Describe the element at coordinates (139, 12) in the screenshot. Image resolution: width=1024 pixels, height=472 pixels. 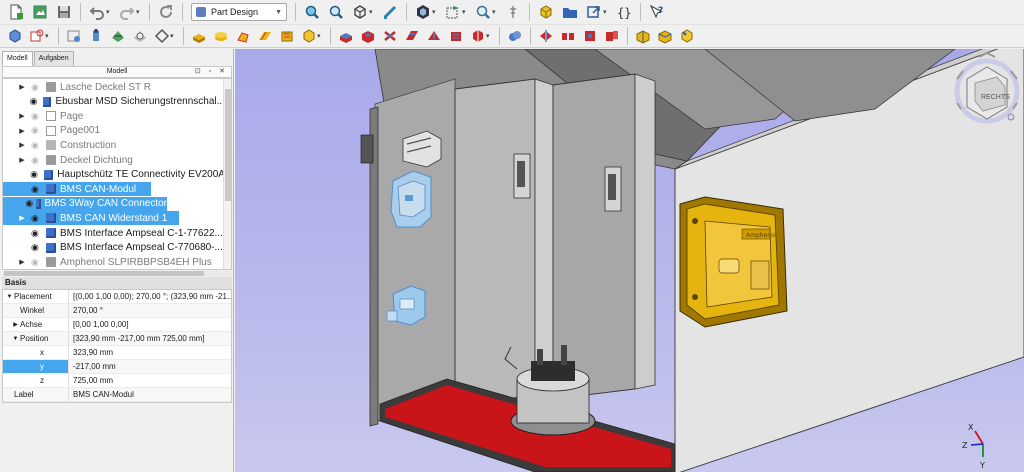
I see `redo-dropdown-icon: ▾` at that location.